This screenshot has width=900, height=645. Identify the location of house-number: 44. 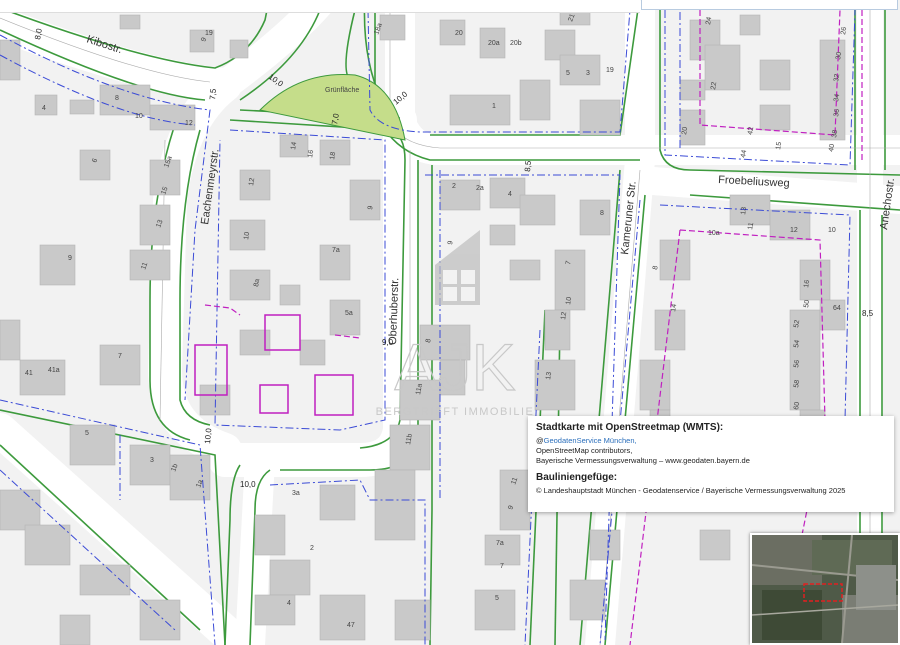
(744, 153).